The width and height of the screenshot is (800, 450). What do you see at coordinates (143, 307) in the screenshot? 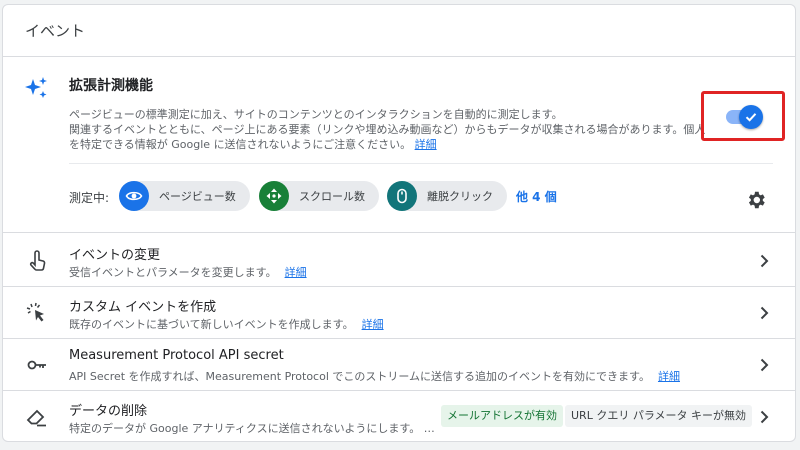
I see `row-title: カスタム イベントを作成` at bounding box center [143, 307].